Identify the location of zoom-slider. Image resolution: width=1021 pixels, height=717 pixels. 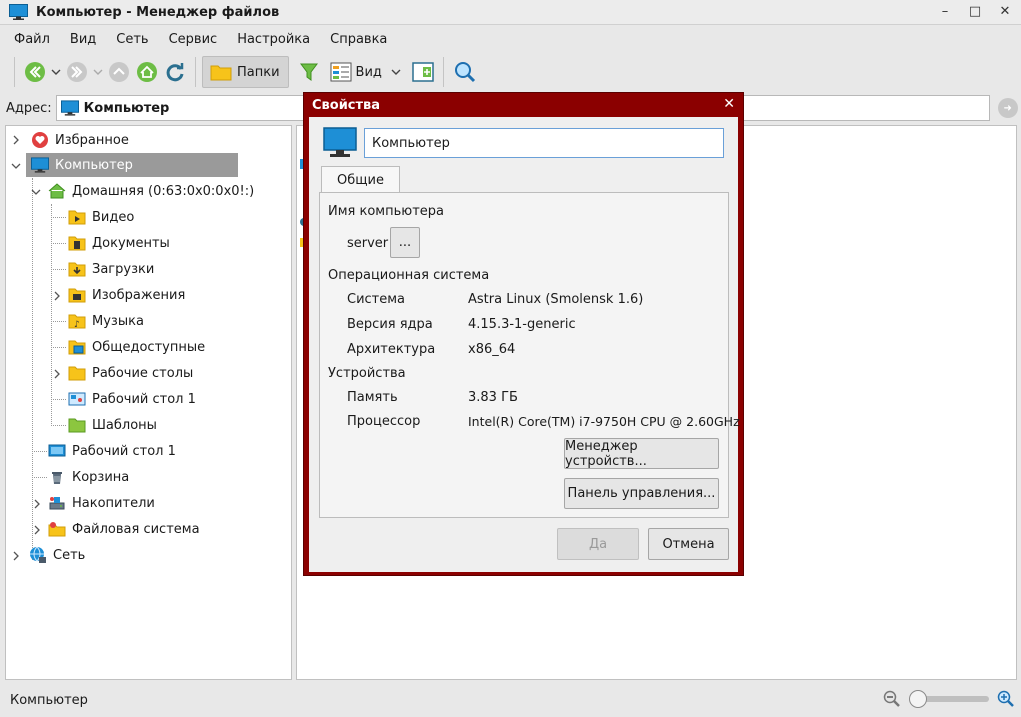
(949, 699).